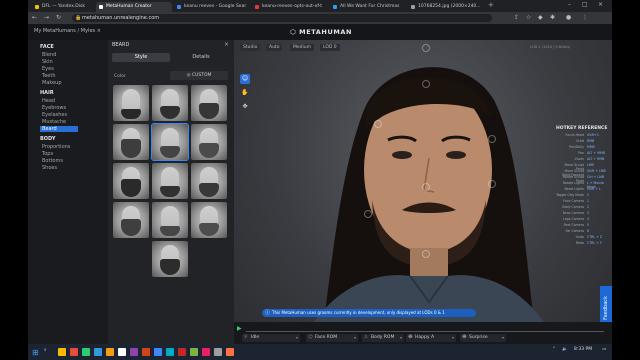 This screenshot has height=360, width=640. Describe the element at coordinates (245, 107) in the screenshot. I see `move-tool-icon: ✥` at that location.